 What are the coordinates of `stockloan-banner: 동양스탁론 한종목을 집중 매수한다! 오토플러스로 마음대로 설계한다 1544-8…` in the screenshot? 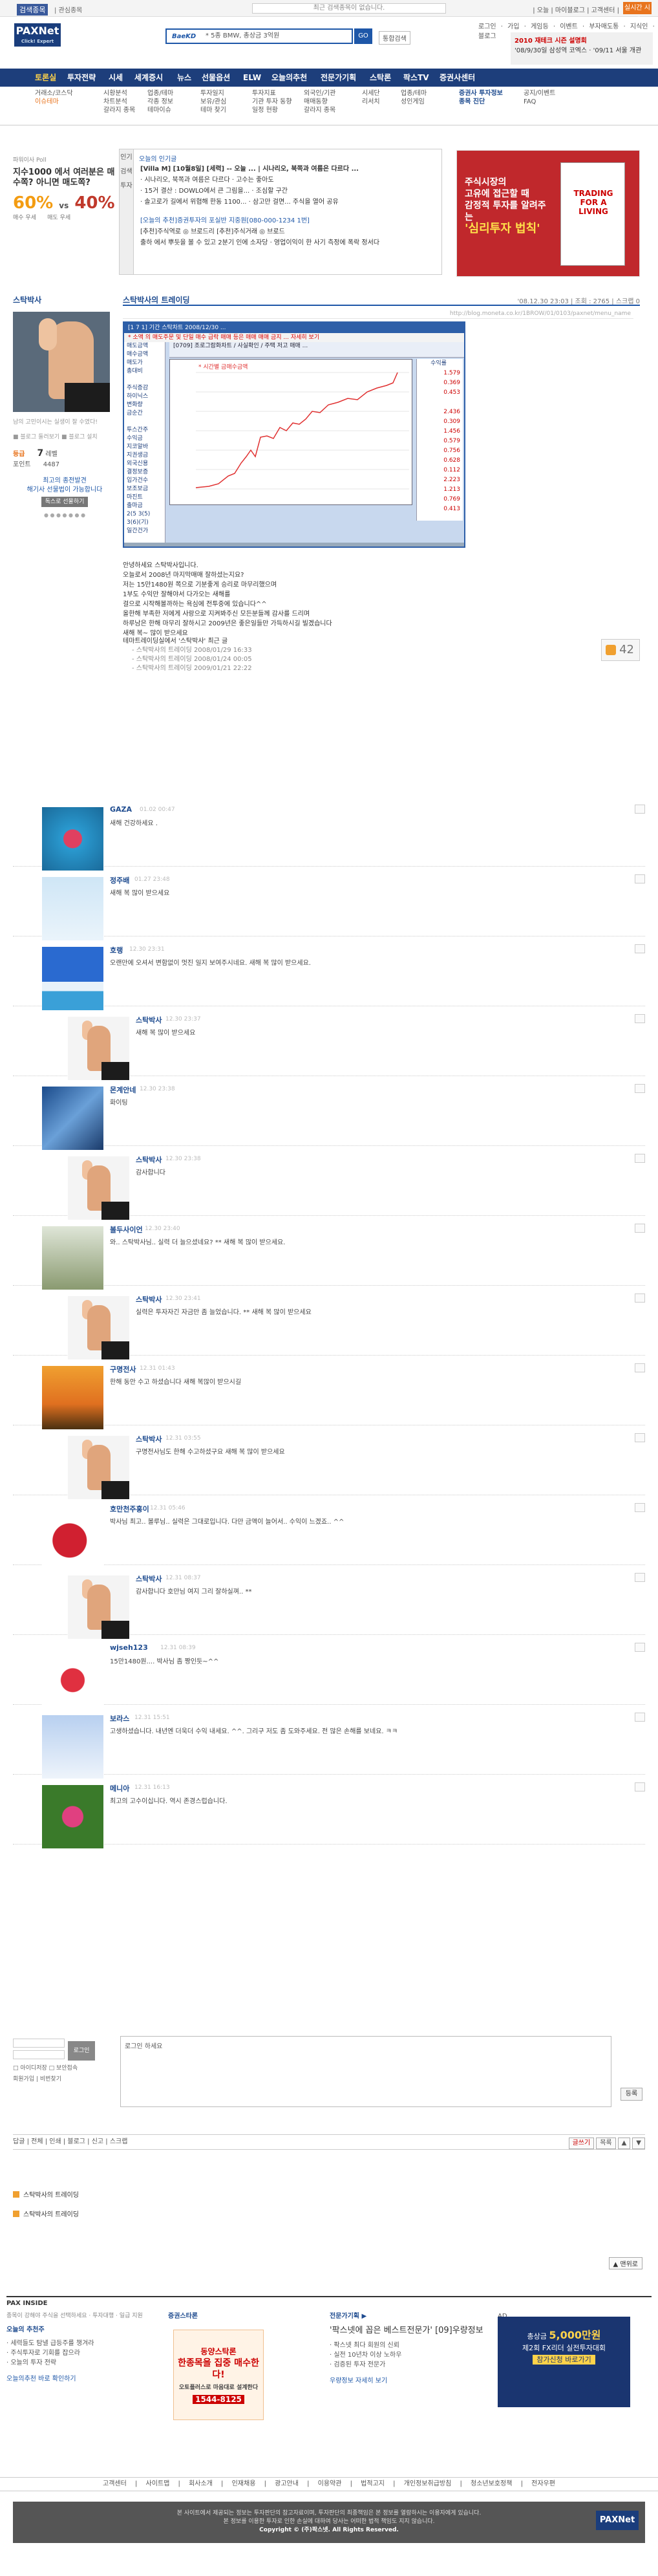 It's located at (218, 2375).